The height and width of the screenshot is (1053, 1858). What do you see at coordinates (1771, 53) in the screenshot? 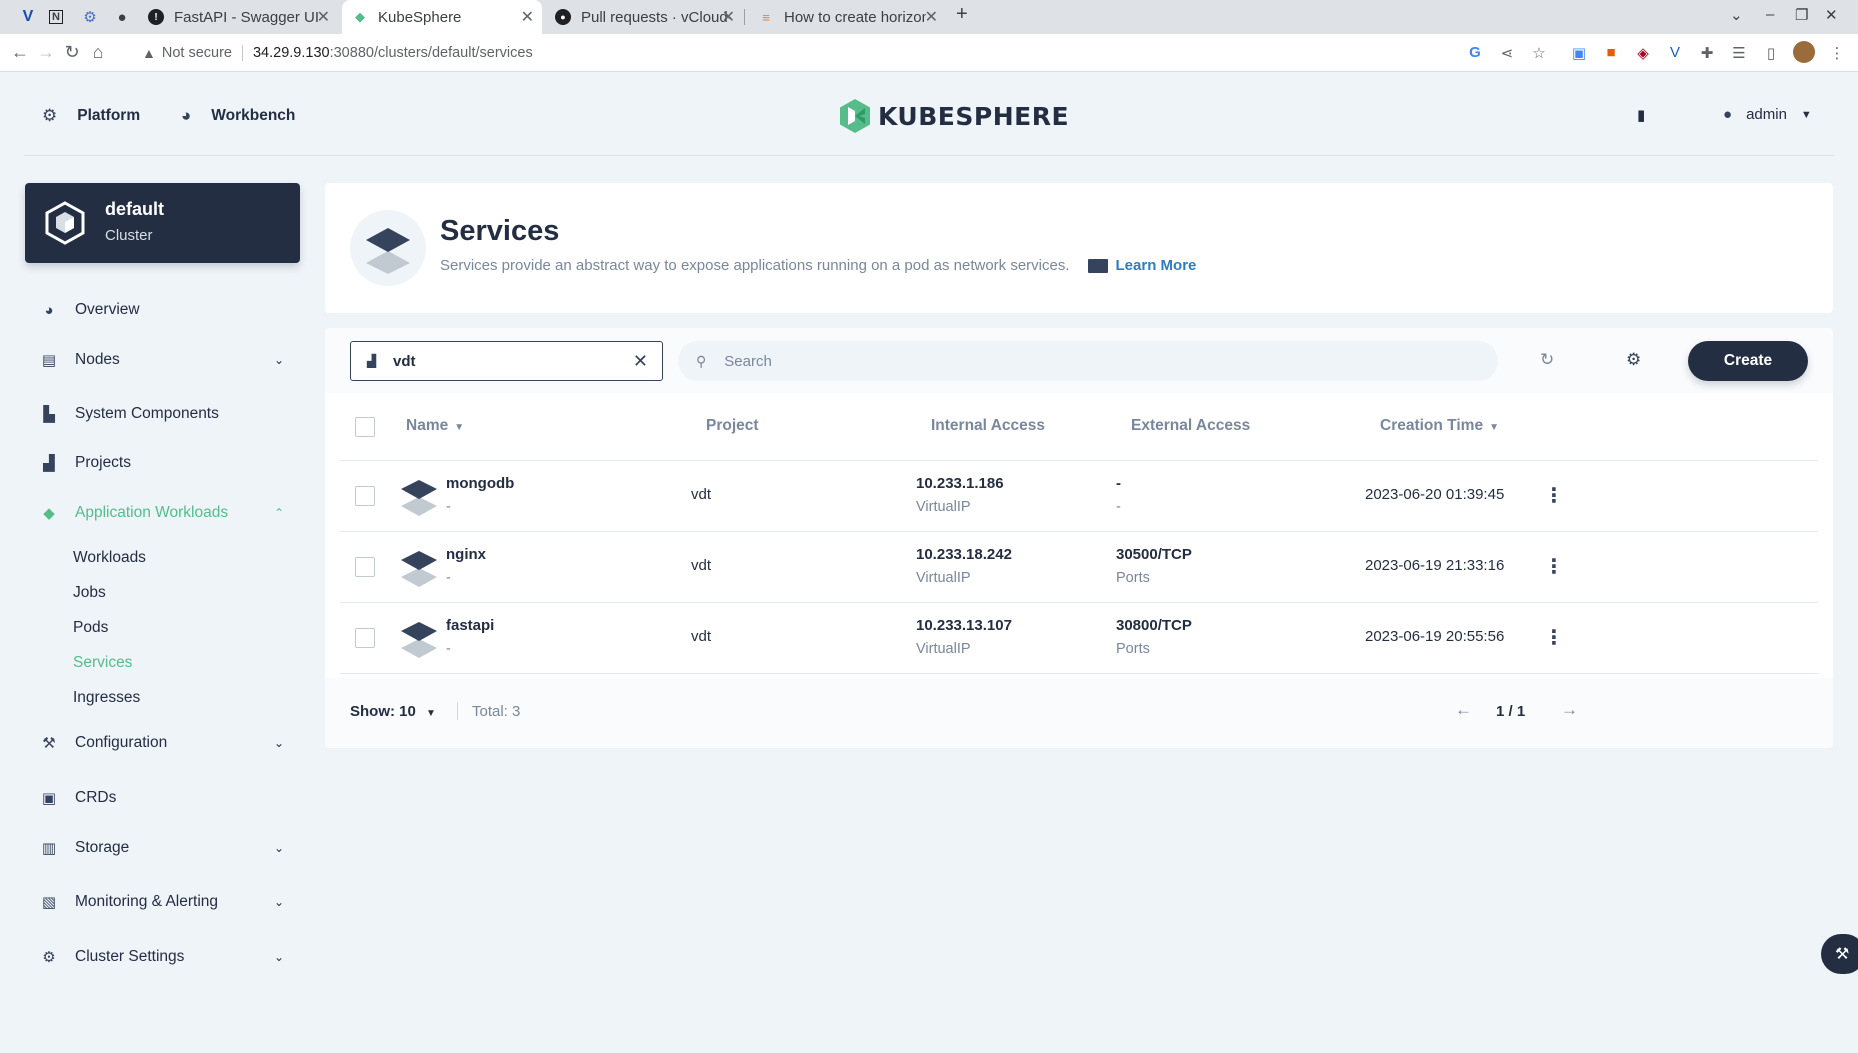
I see `side-panel-icon: ▯` at bounding box center [1771, 53].